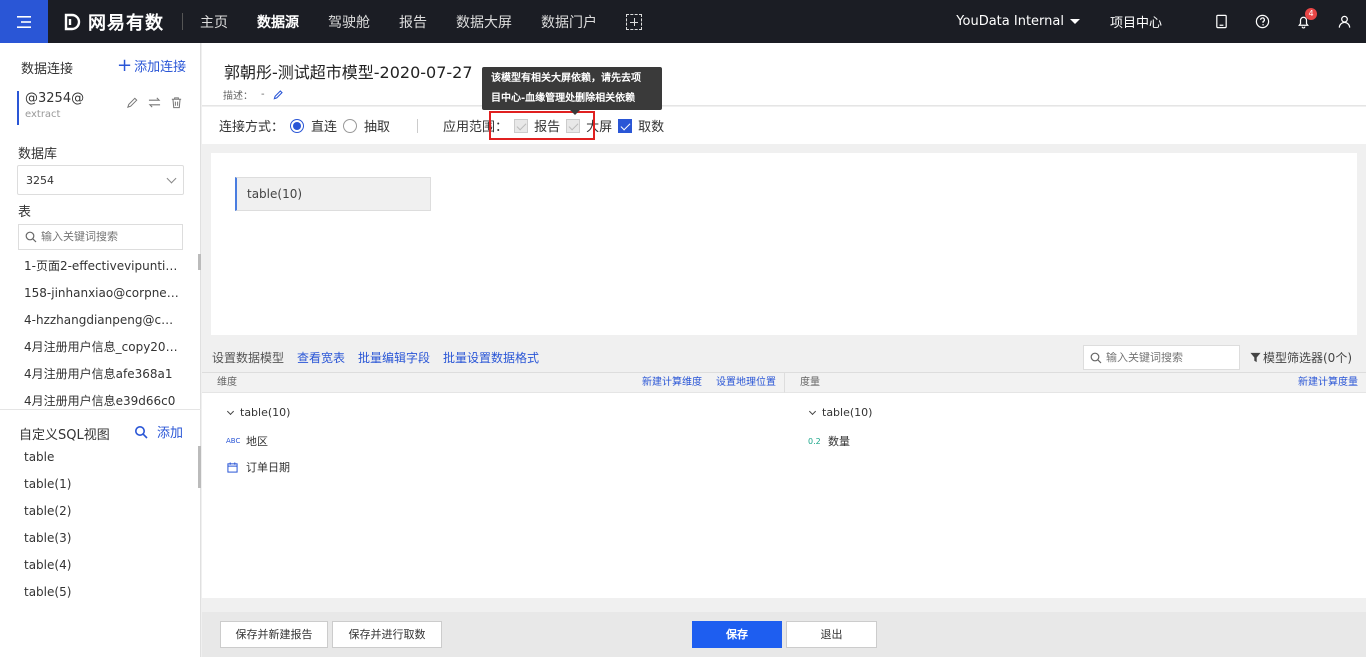  What do you see at coordinates (321, 357) in the screenshot?
I see `view-wide-table-link: 查看宽表` at bounding box center [321, 357].